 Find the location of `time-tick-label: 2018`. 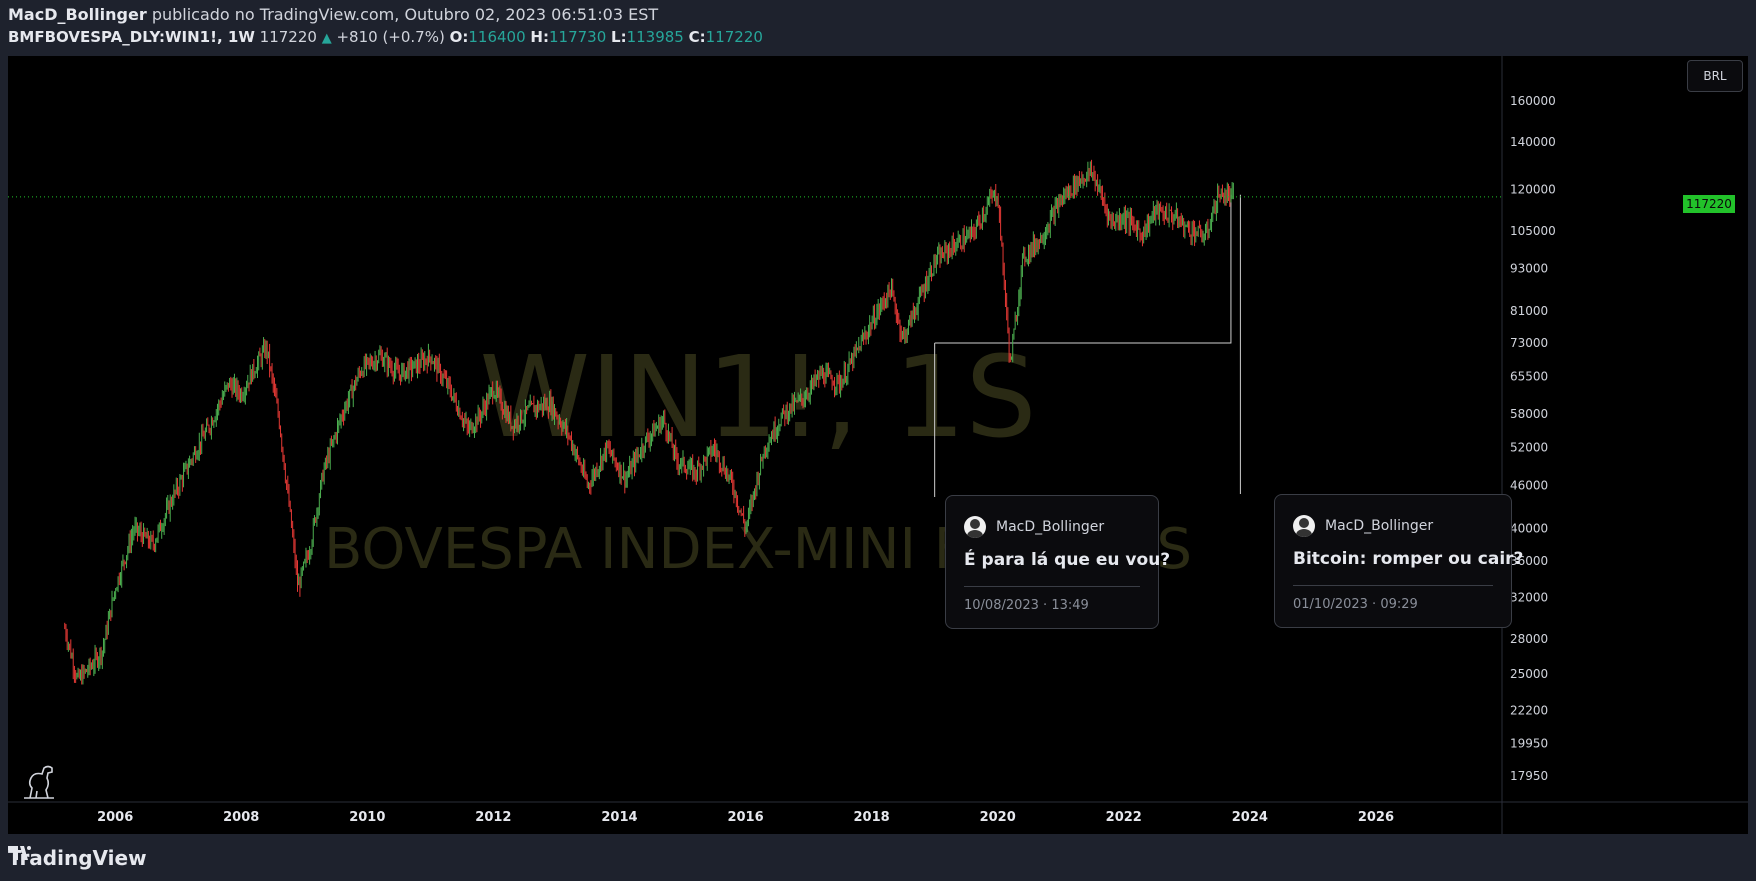

time-tick-label: 2018 is located at coordinates (872, 817).